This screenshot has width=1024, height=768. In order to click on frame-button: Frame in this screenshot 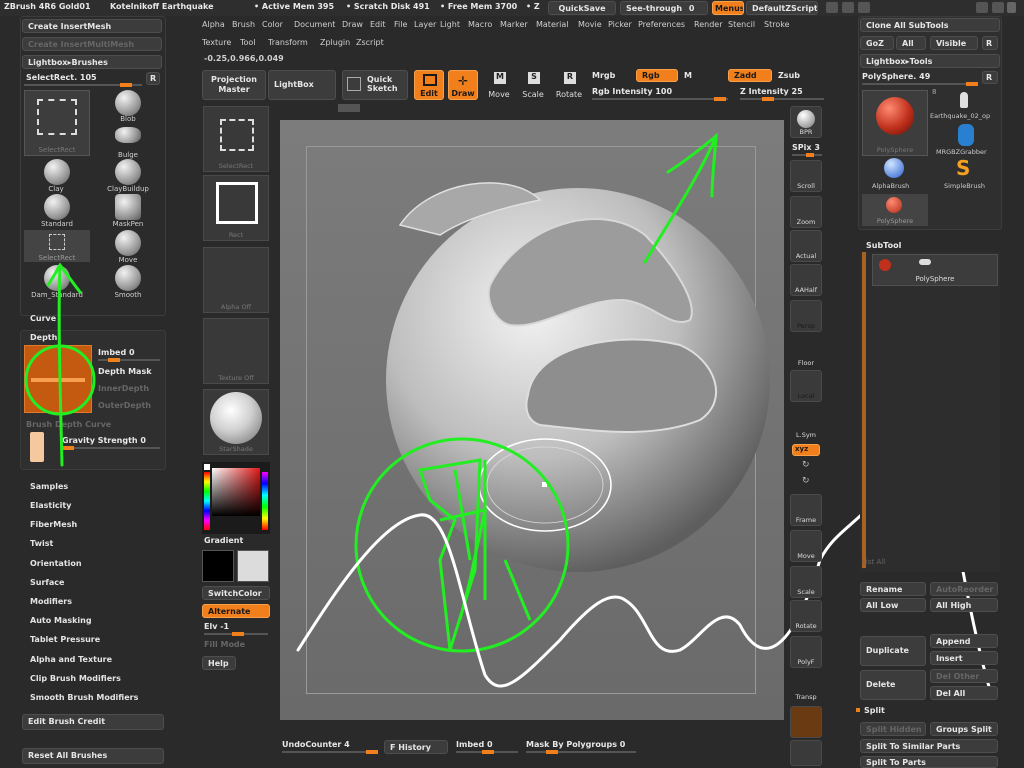, I will do `click(806, 510)`.